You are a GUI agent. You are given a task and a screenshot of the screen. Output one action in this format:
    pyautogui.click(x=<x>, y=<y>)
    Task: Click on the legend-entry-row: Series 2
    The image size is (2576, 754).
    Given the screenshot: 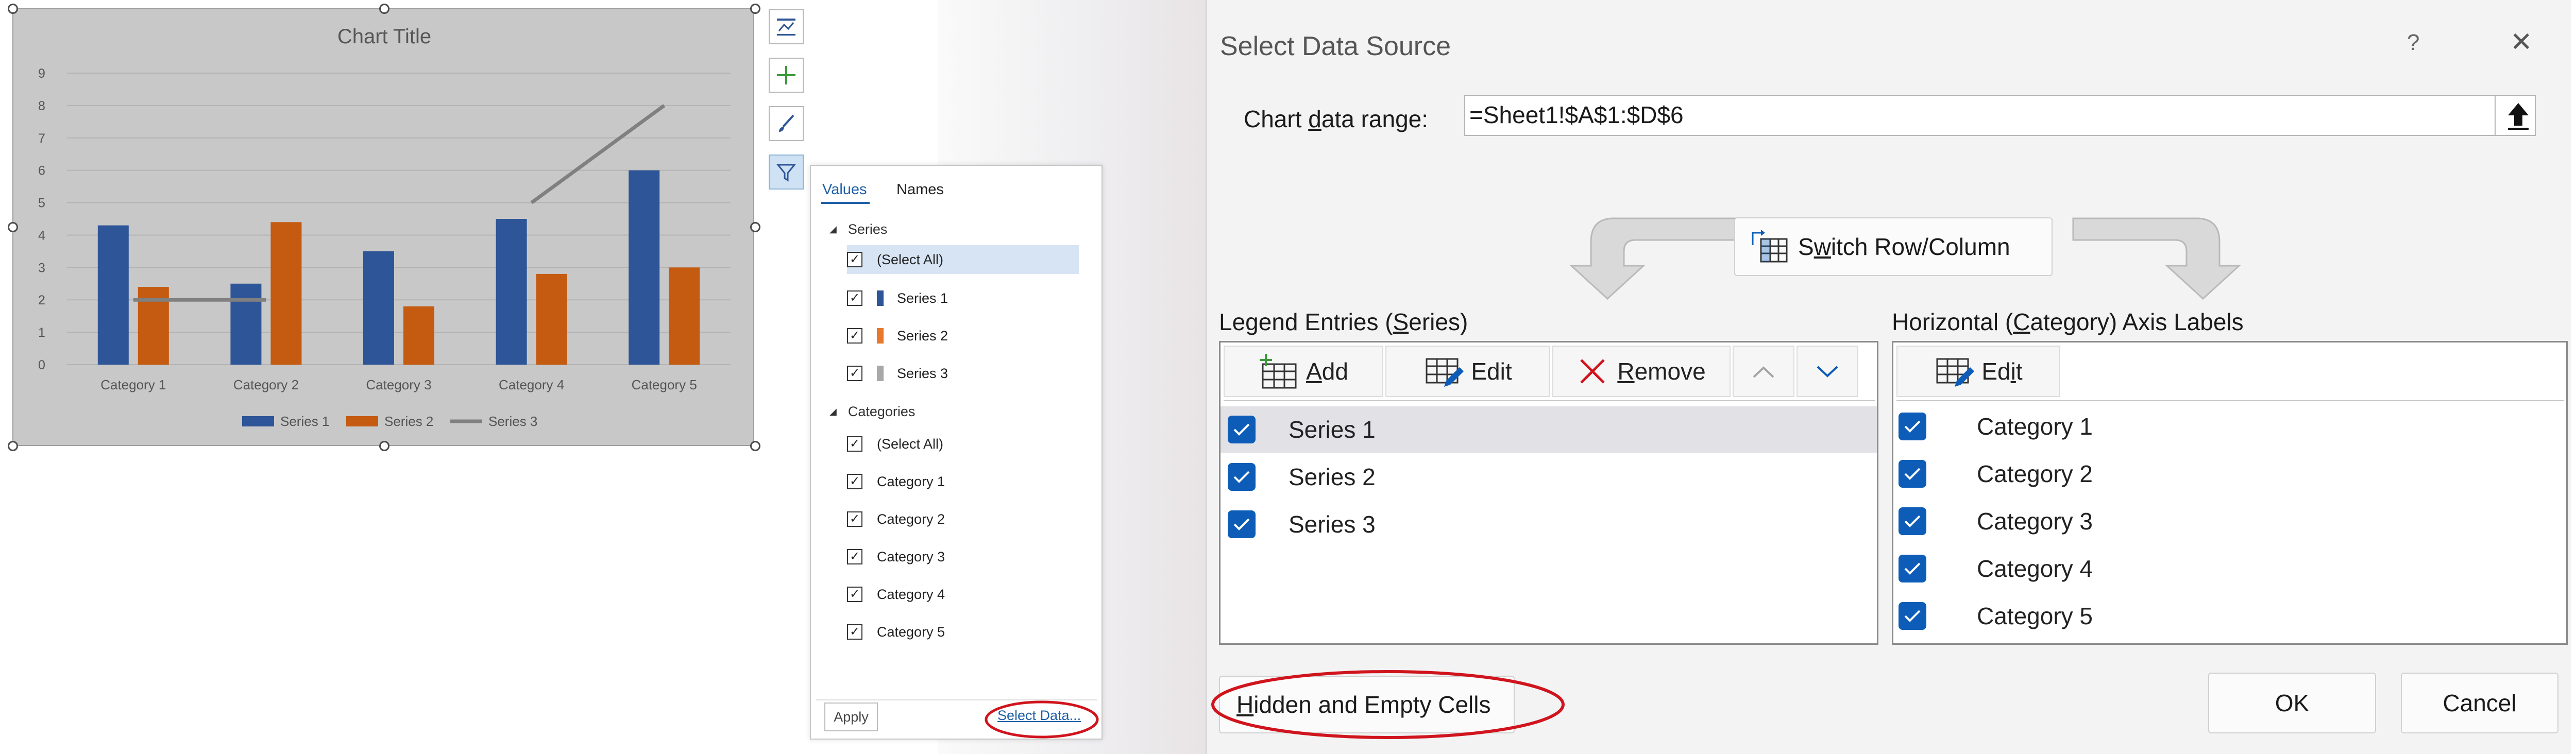 What is the action you would take?
    pyautogui.click(x=1549, y=477)
    